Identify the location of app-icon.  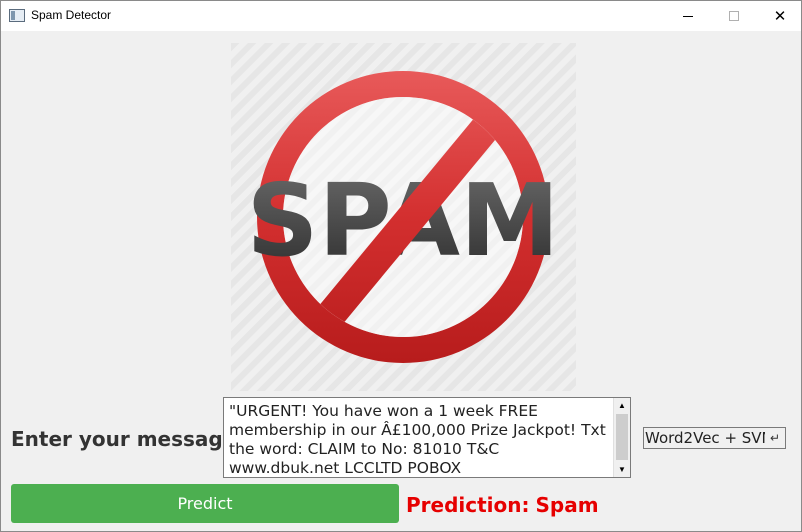
(17, 15).